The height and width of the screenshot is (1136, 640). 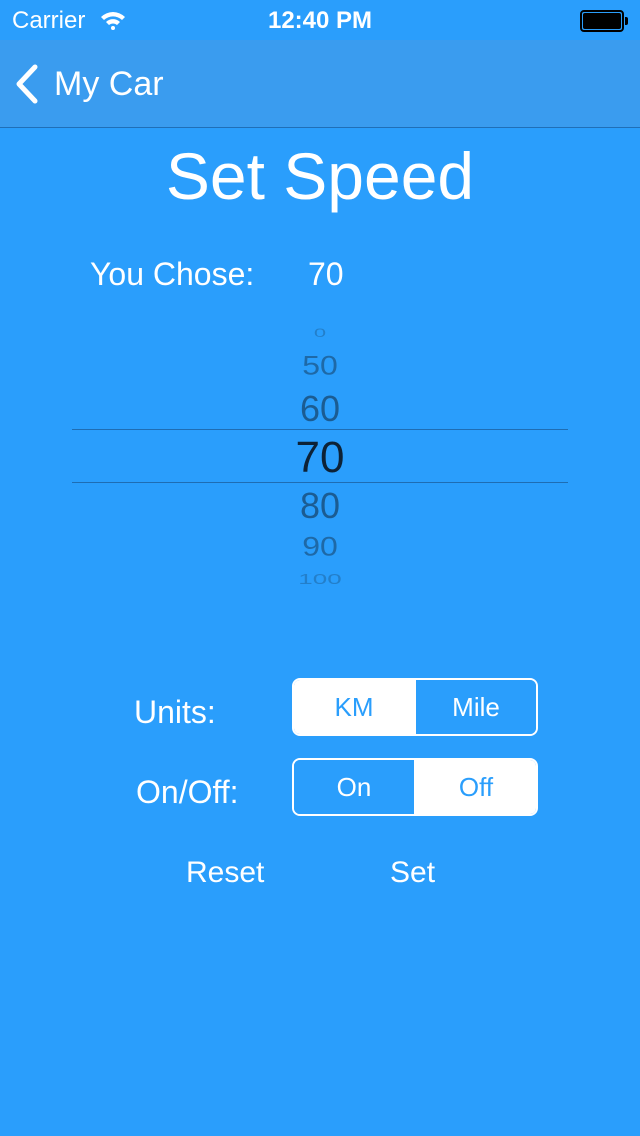 What do you see at coordinates (320, 579) in the screenshot?
I see `picker-item: 100` at bounding box center [320, 579].